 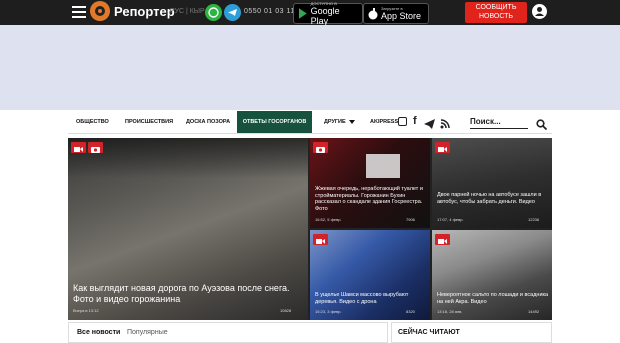 What do you see at coordinates (208, 122) in the screenshot?
I see `nav-item-shame-board: Доска позора` at bounding box center [208, 122].